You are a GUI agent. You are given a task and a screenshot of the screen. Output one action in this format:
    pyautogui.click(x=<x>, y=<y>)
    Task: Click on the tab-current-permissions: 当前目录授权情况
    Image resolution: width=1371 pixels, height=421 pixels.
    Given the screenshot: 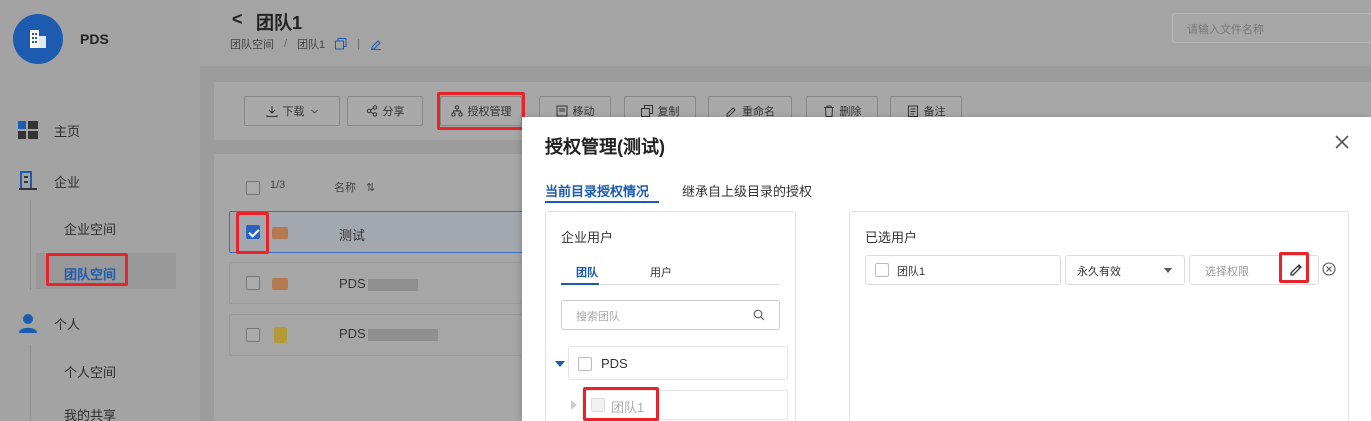 What is the action you would take?
    pyautogui.click(x=597, y=190)
    